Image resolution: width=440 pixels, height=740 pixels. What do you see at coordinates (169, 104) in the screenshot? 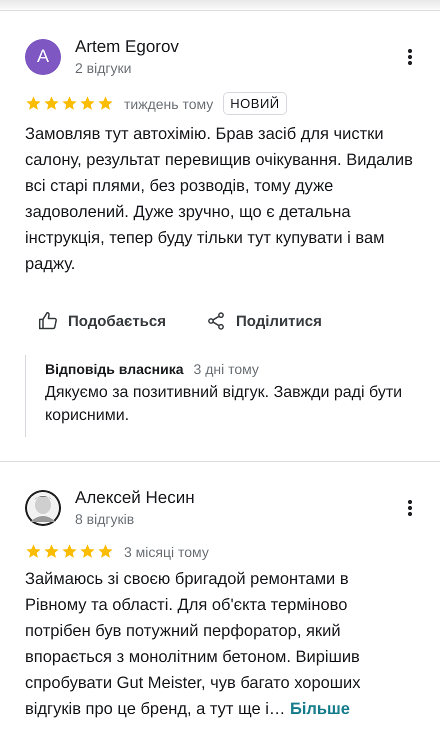
I see `review-time: тиждень тому` at bounding box center [169, 104].